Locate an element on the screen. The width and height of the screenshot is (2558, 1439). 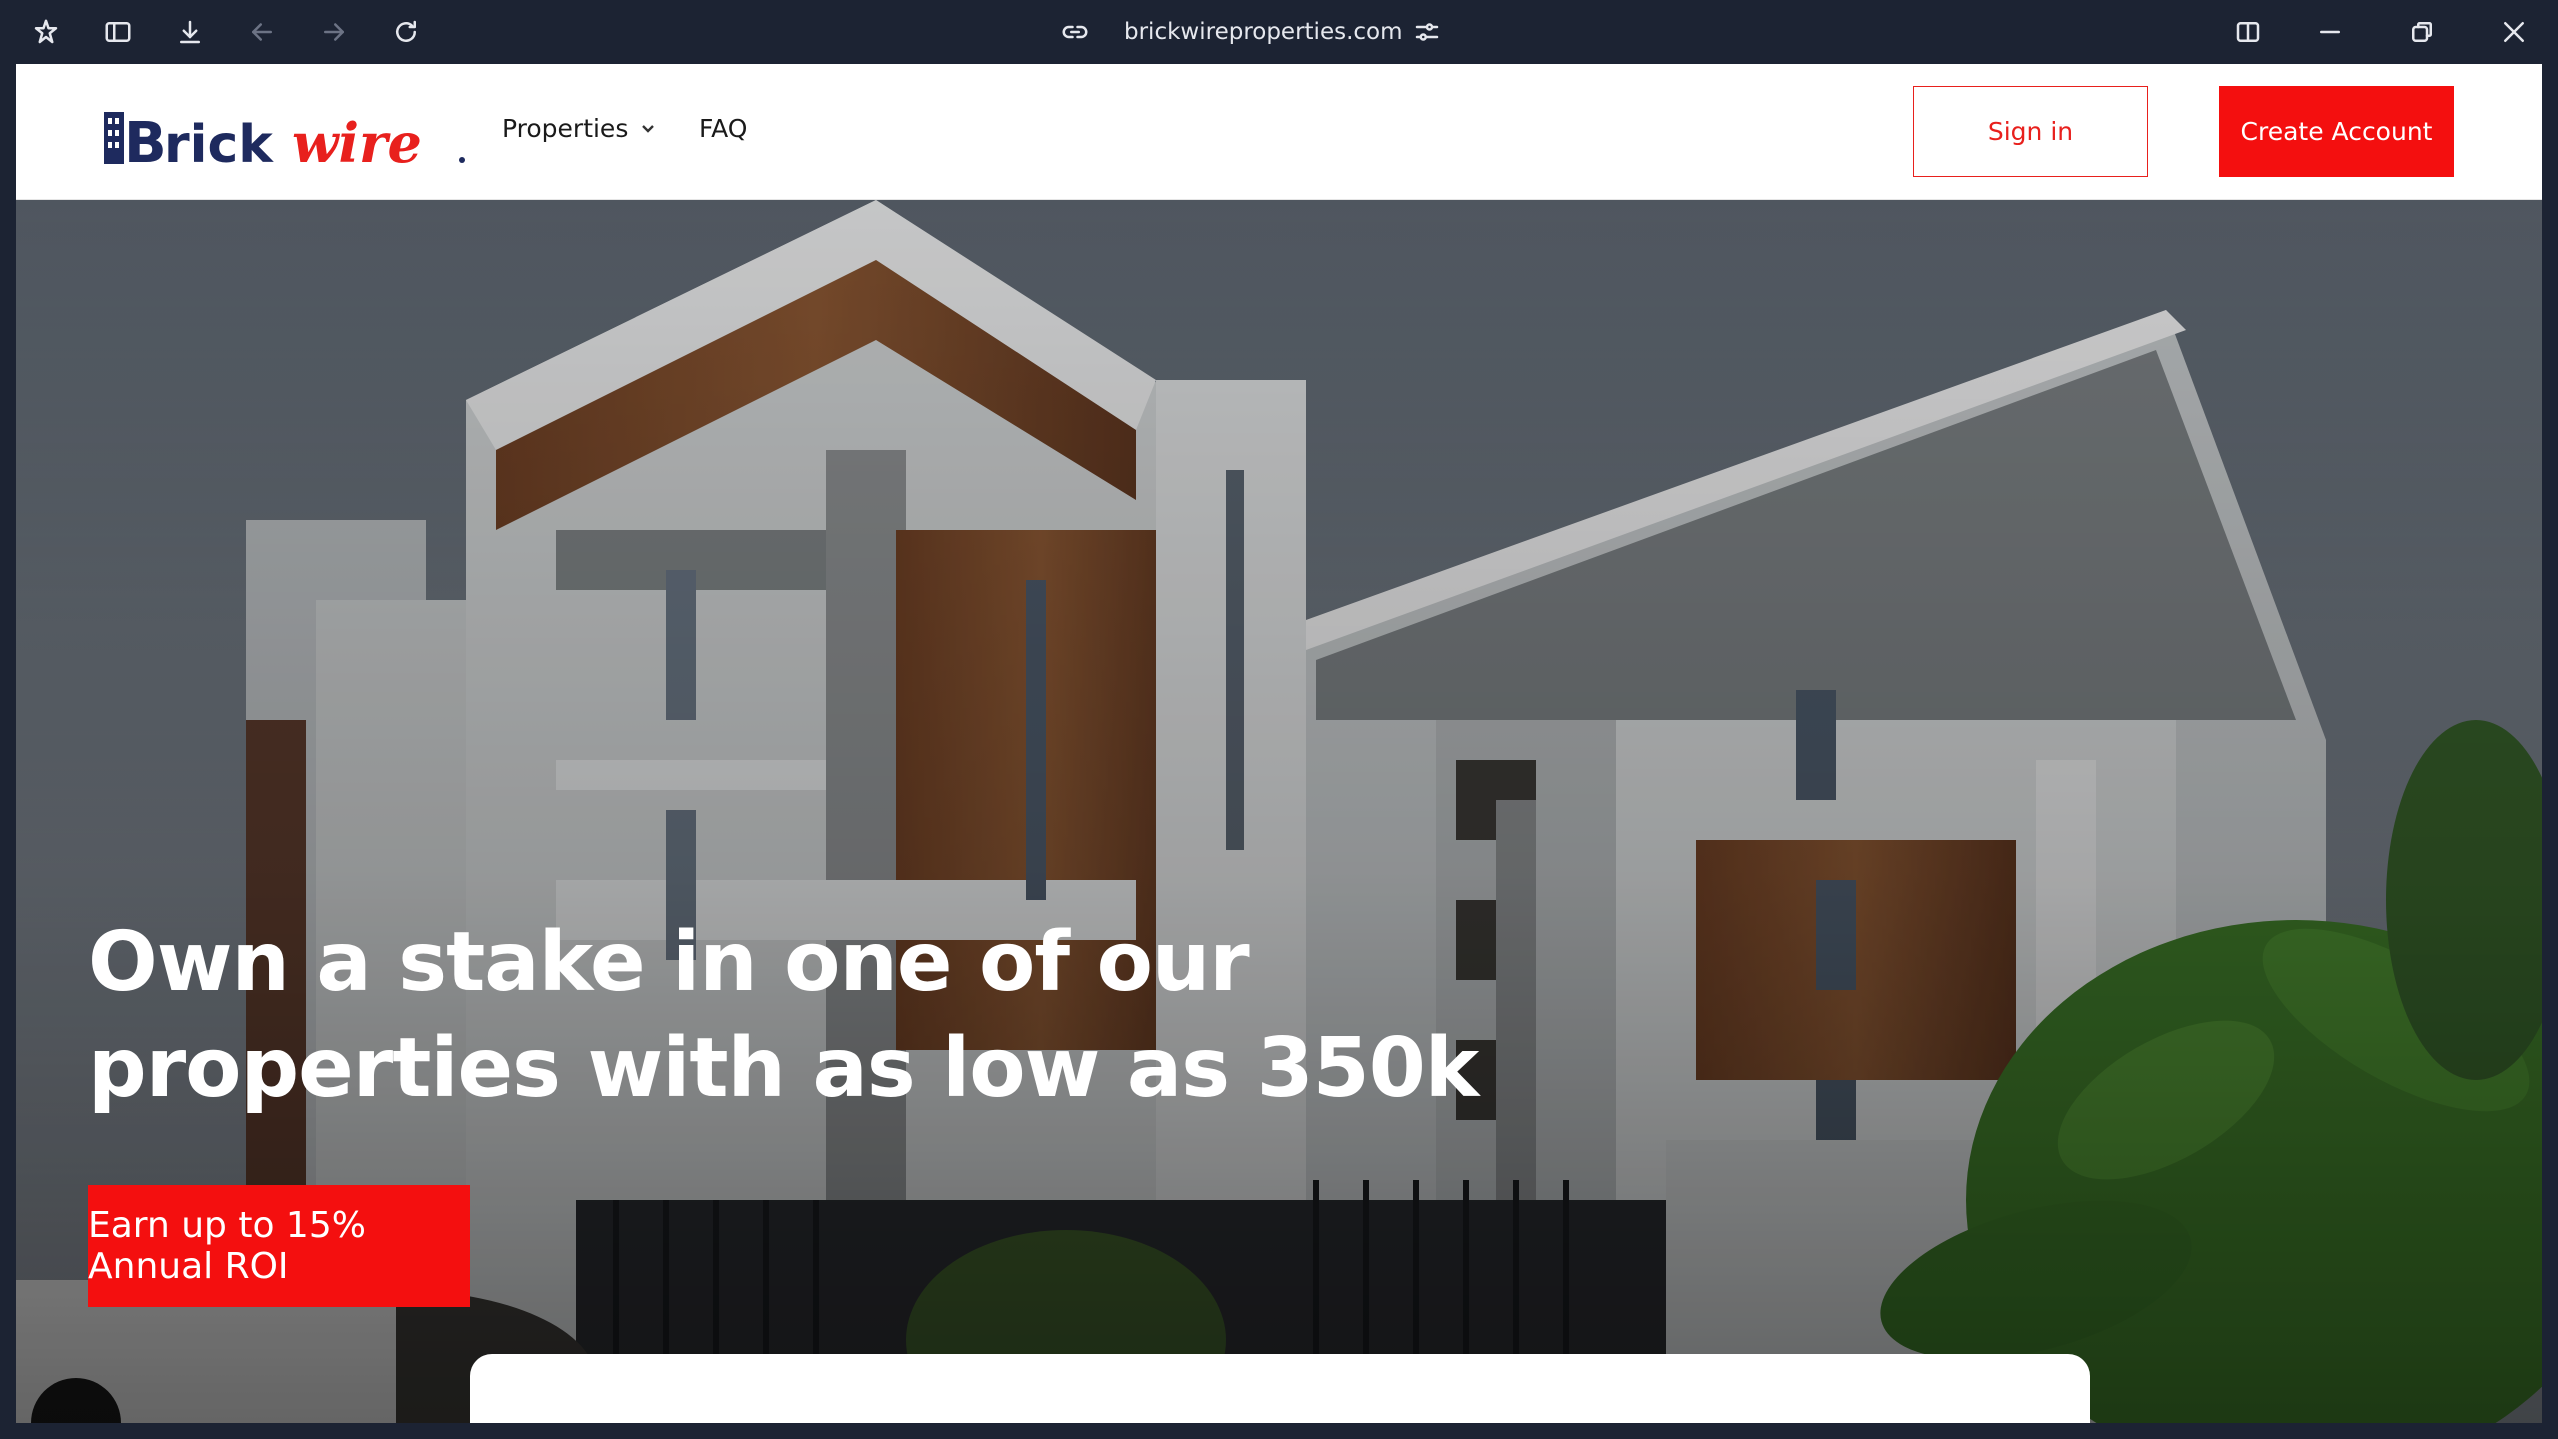
roi-cta-button: Earn up to 15% Annual ROI is located at coordinates (279, 1246).